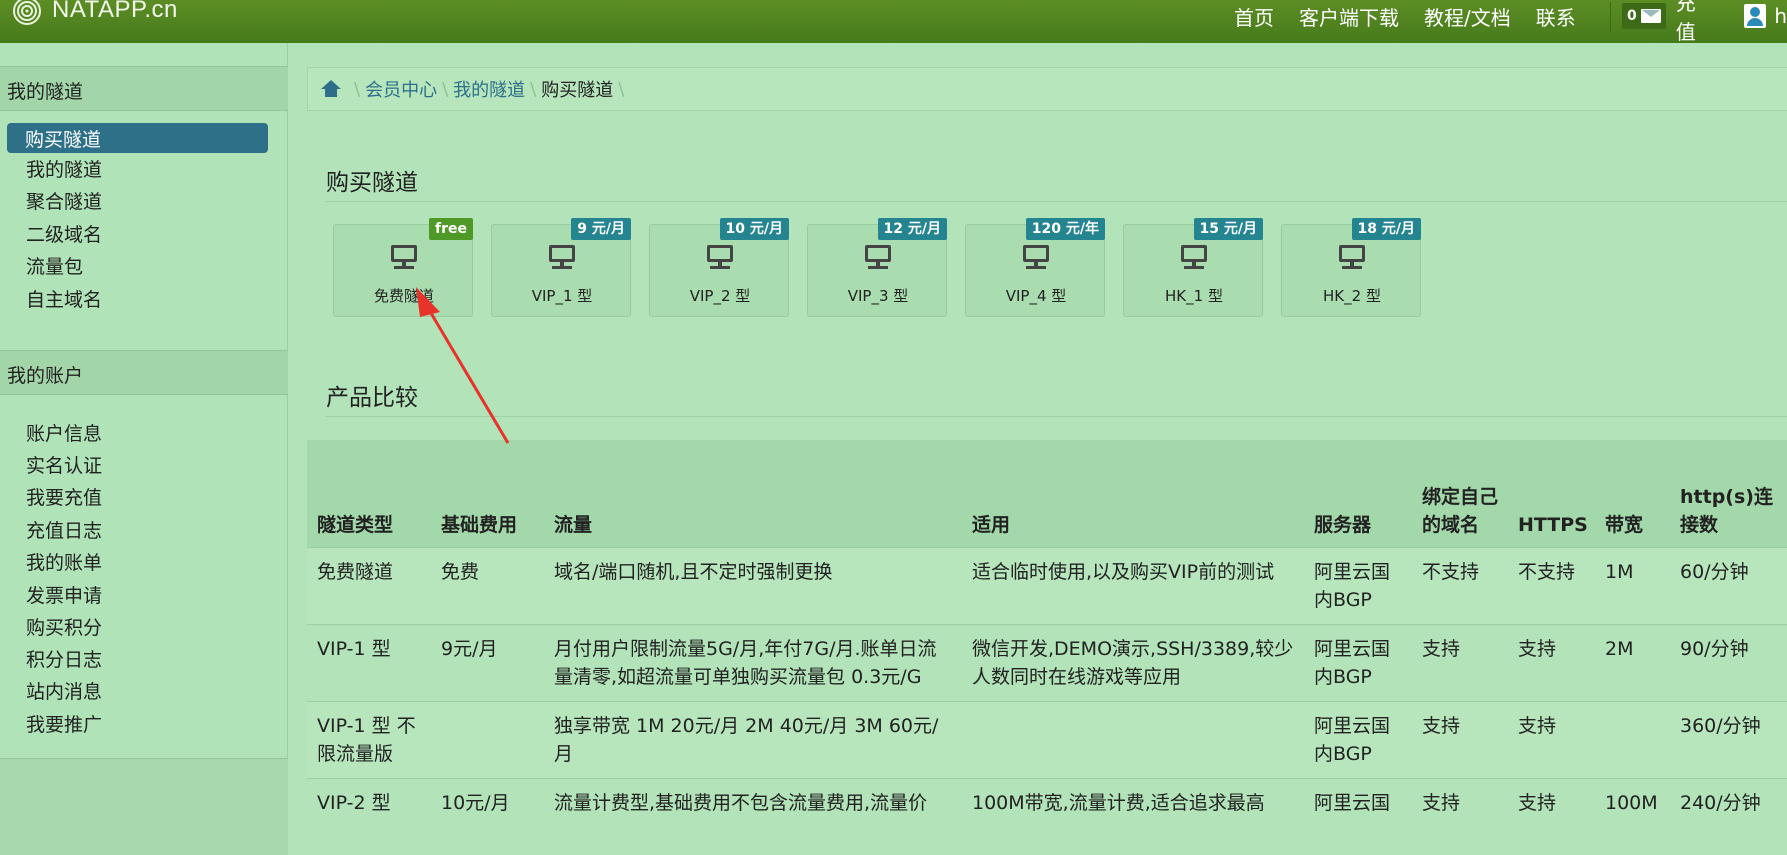 Image resolution: width=1787 pixels, height=855 pixels. Describe the element at coordinates (64, 464) in the screenshot. I see `sidebar-item-verification: 实名认证` at that location.